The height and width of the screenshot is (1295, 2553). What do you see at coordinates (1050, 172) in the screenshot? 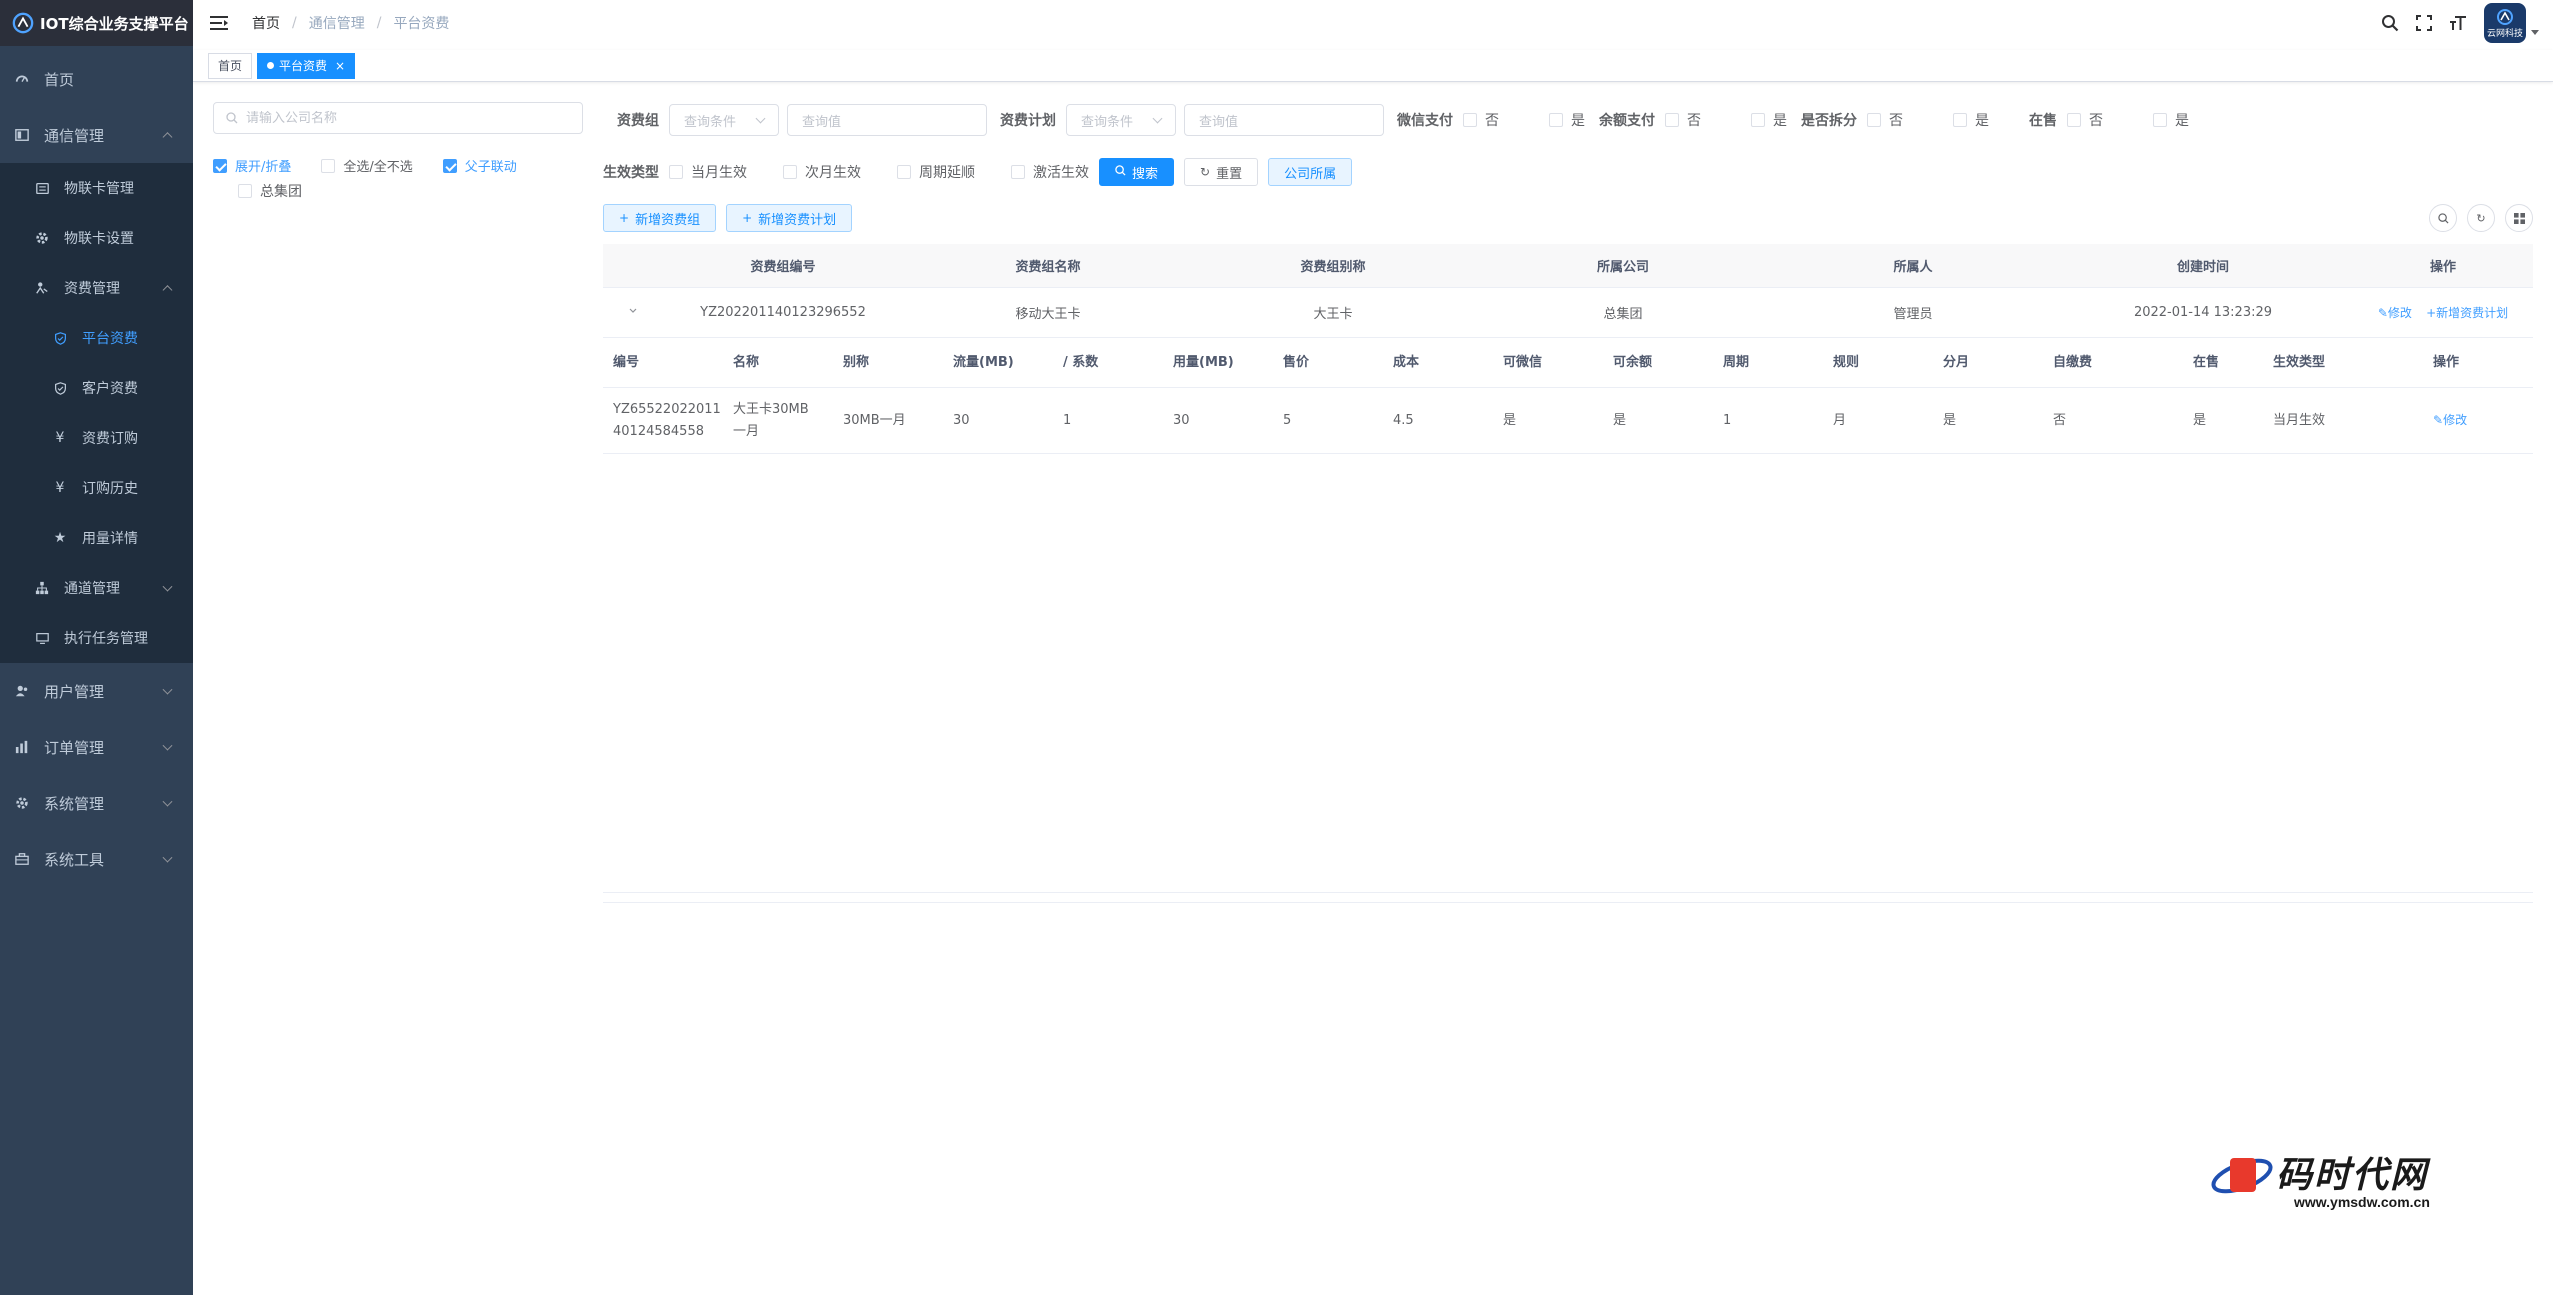
I see `effect-activation-checkbox: 激活生效` at bounding box center [1050, 172].